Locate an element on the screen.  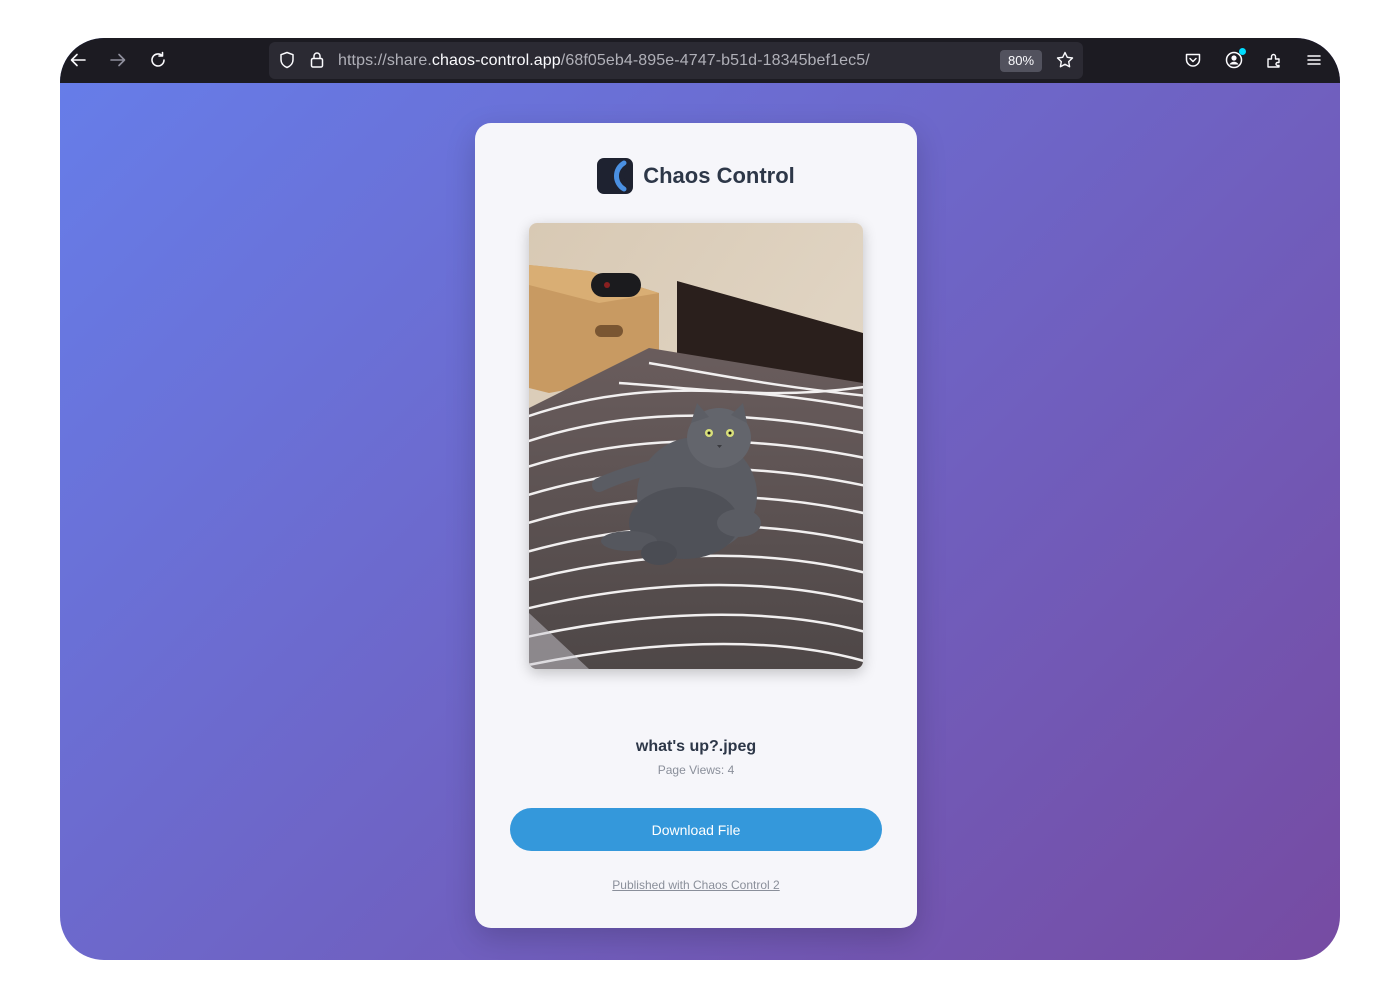
download-file-button: Download File is located at coordinates (696, 829).